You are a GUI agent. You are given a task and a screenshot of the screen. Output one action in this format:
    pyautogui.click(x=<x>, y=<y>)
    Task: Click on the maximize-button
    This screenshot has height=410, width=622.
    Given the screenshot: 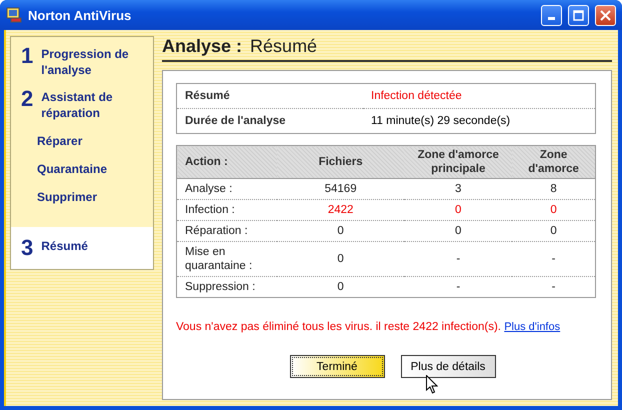 What is the action you would take?
    pyautogui.click(x=578, y=15)
    